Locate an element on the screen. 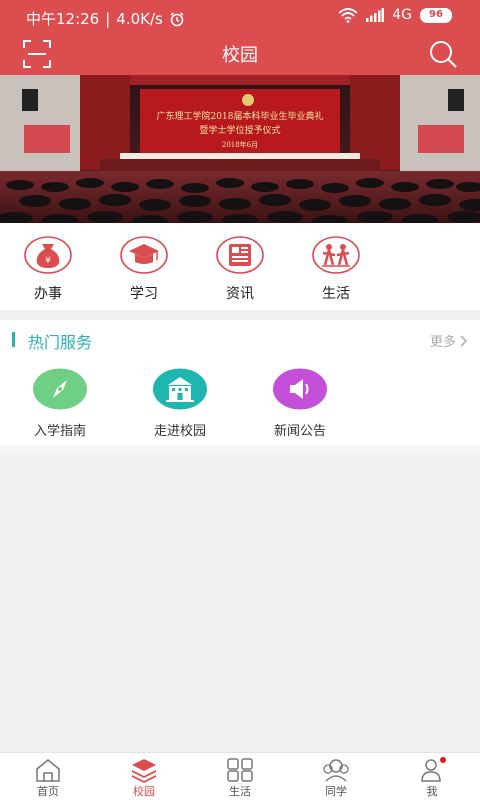 This screenshot has height=800, width=480. hot-services-title: 热门服务 is located at coordinates (60, 342).